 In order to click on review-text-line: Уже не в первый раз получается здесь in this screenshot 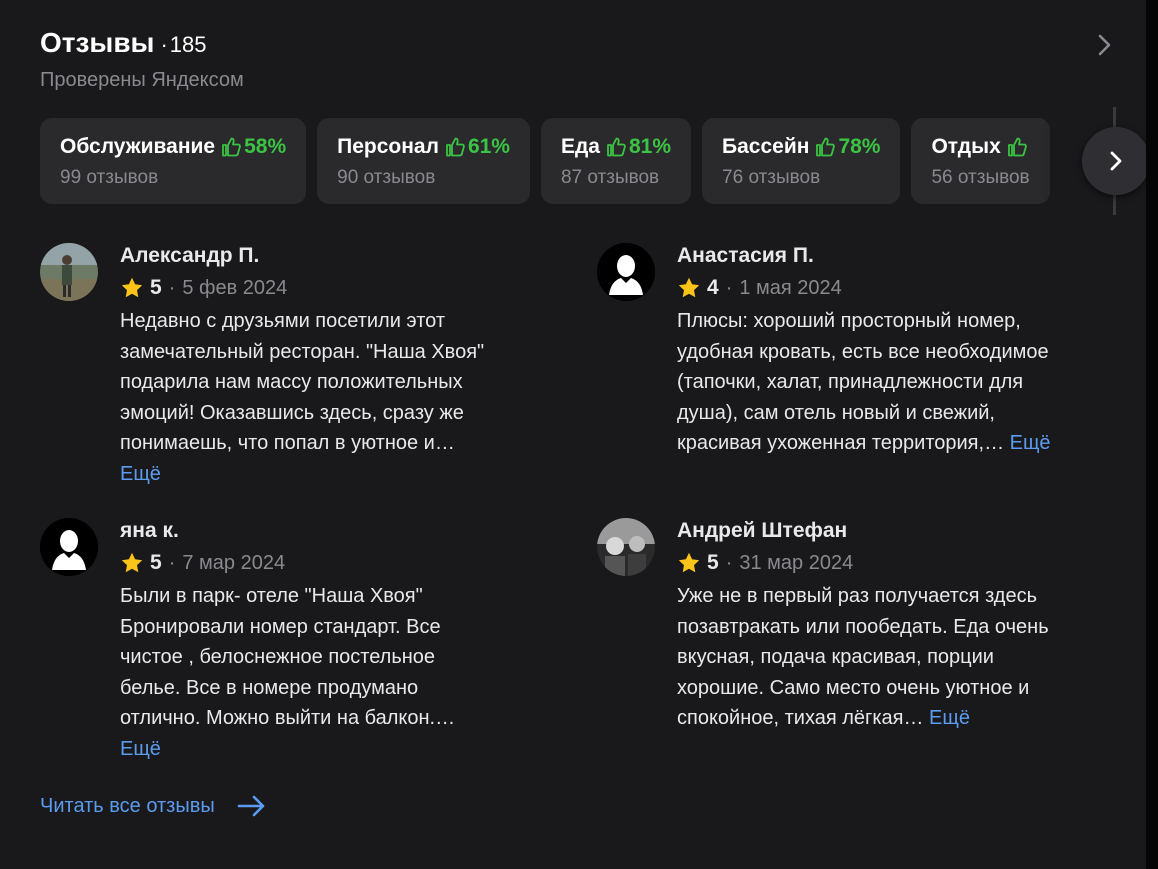, I will do `click(857, 596)`.